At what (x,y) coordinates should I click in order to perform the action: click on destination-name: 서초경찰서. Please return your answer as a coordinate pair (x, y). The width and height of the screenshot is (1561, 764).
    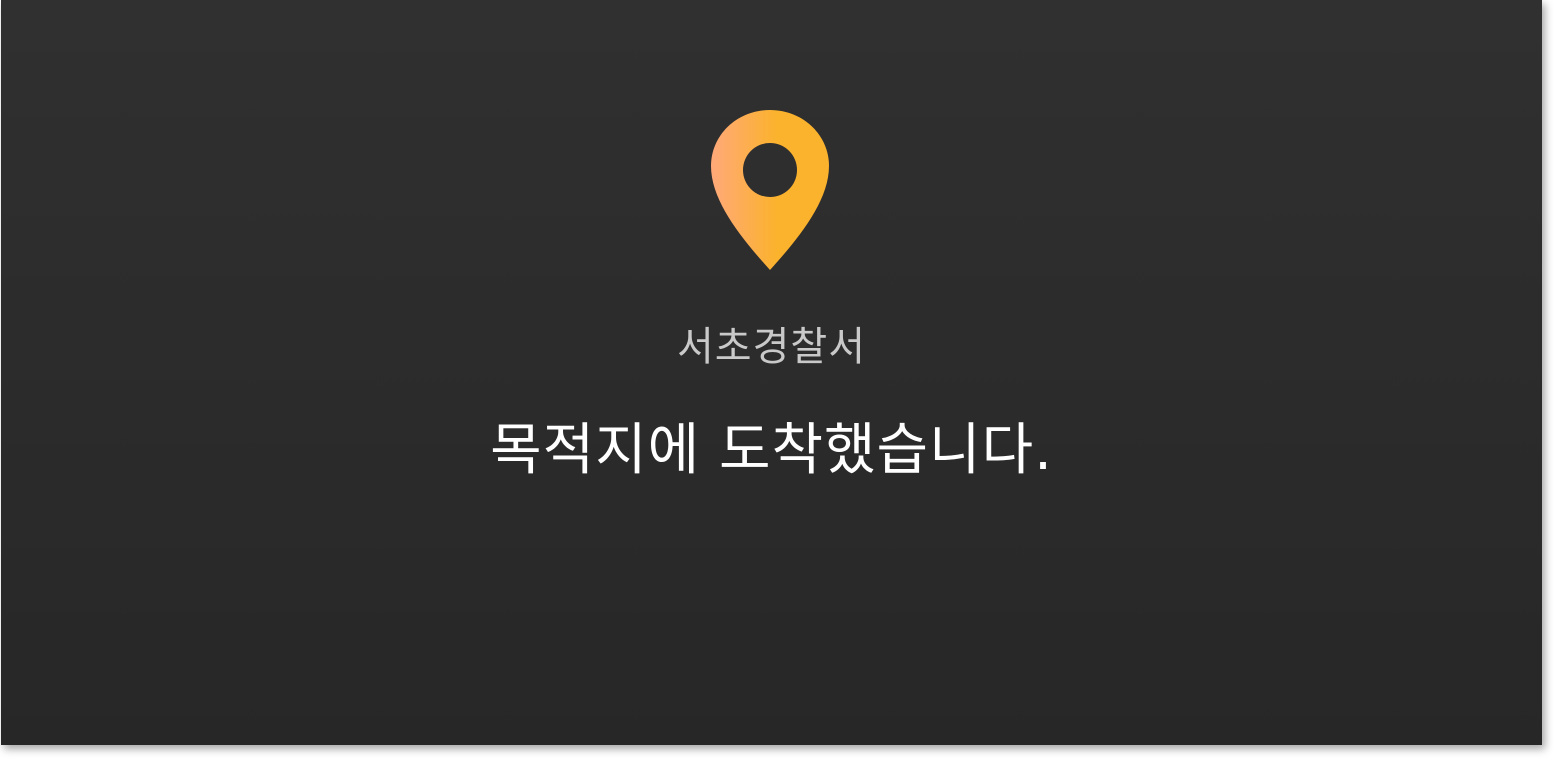
    Looking at the image, I should click on (771, 347).